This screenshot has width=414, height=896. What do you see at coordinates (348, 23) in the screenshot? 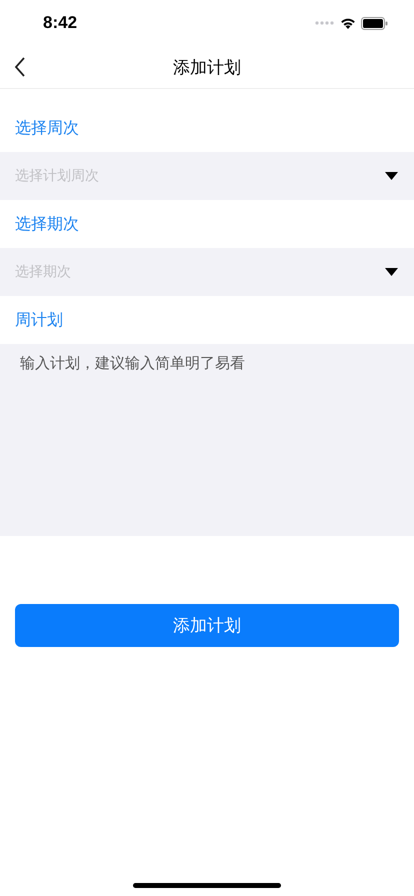
I see `wifi-icon` at bounding box center [348, 23].